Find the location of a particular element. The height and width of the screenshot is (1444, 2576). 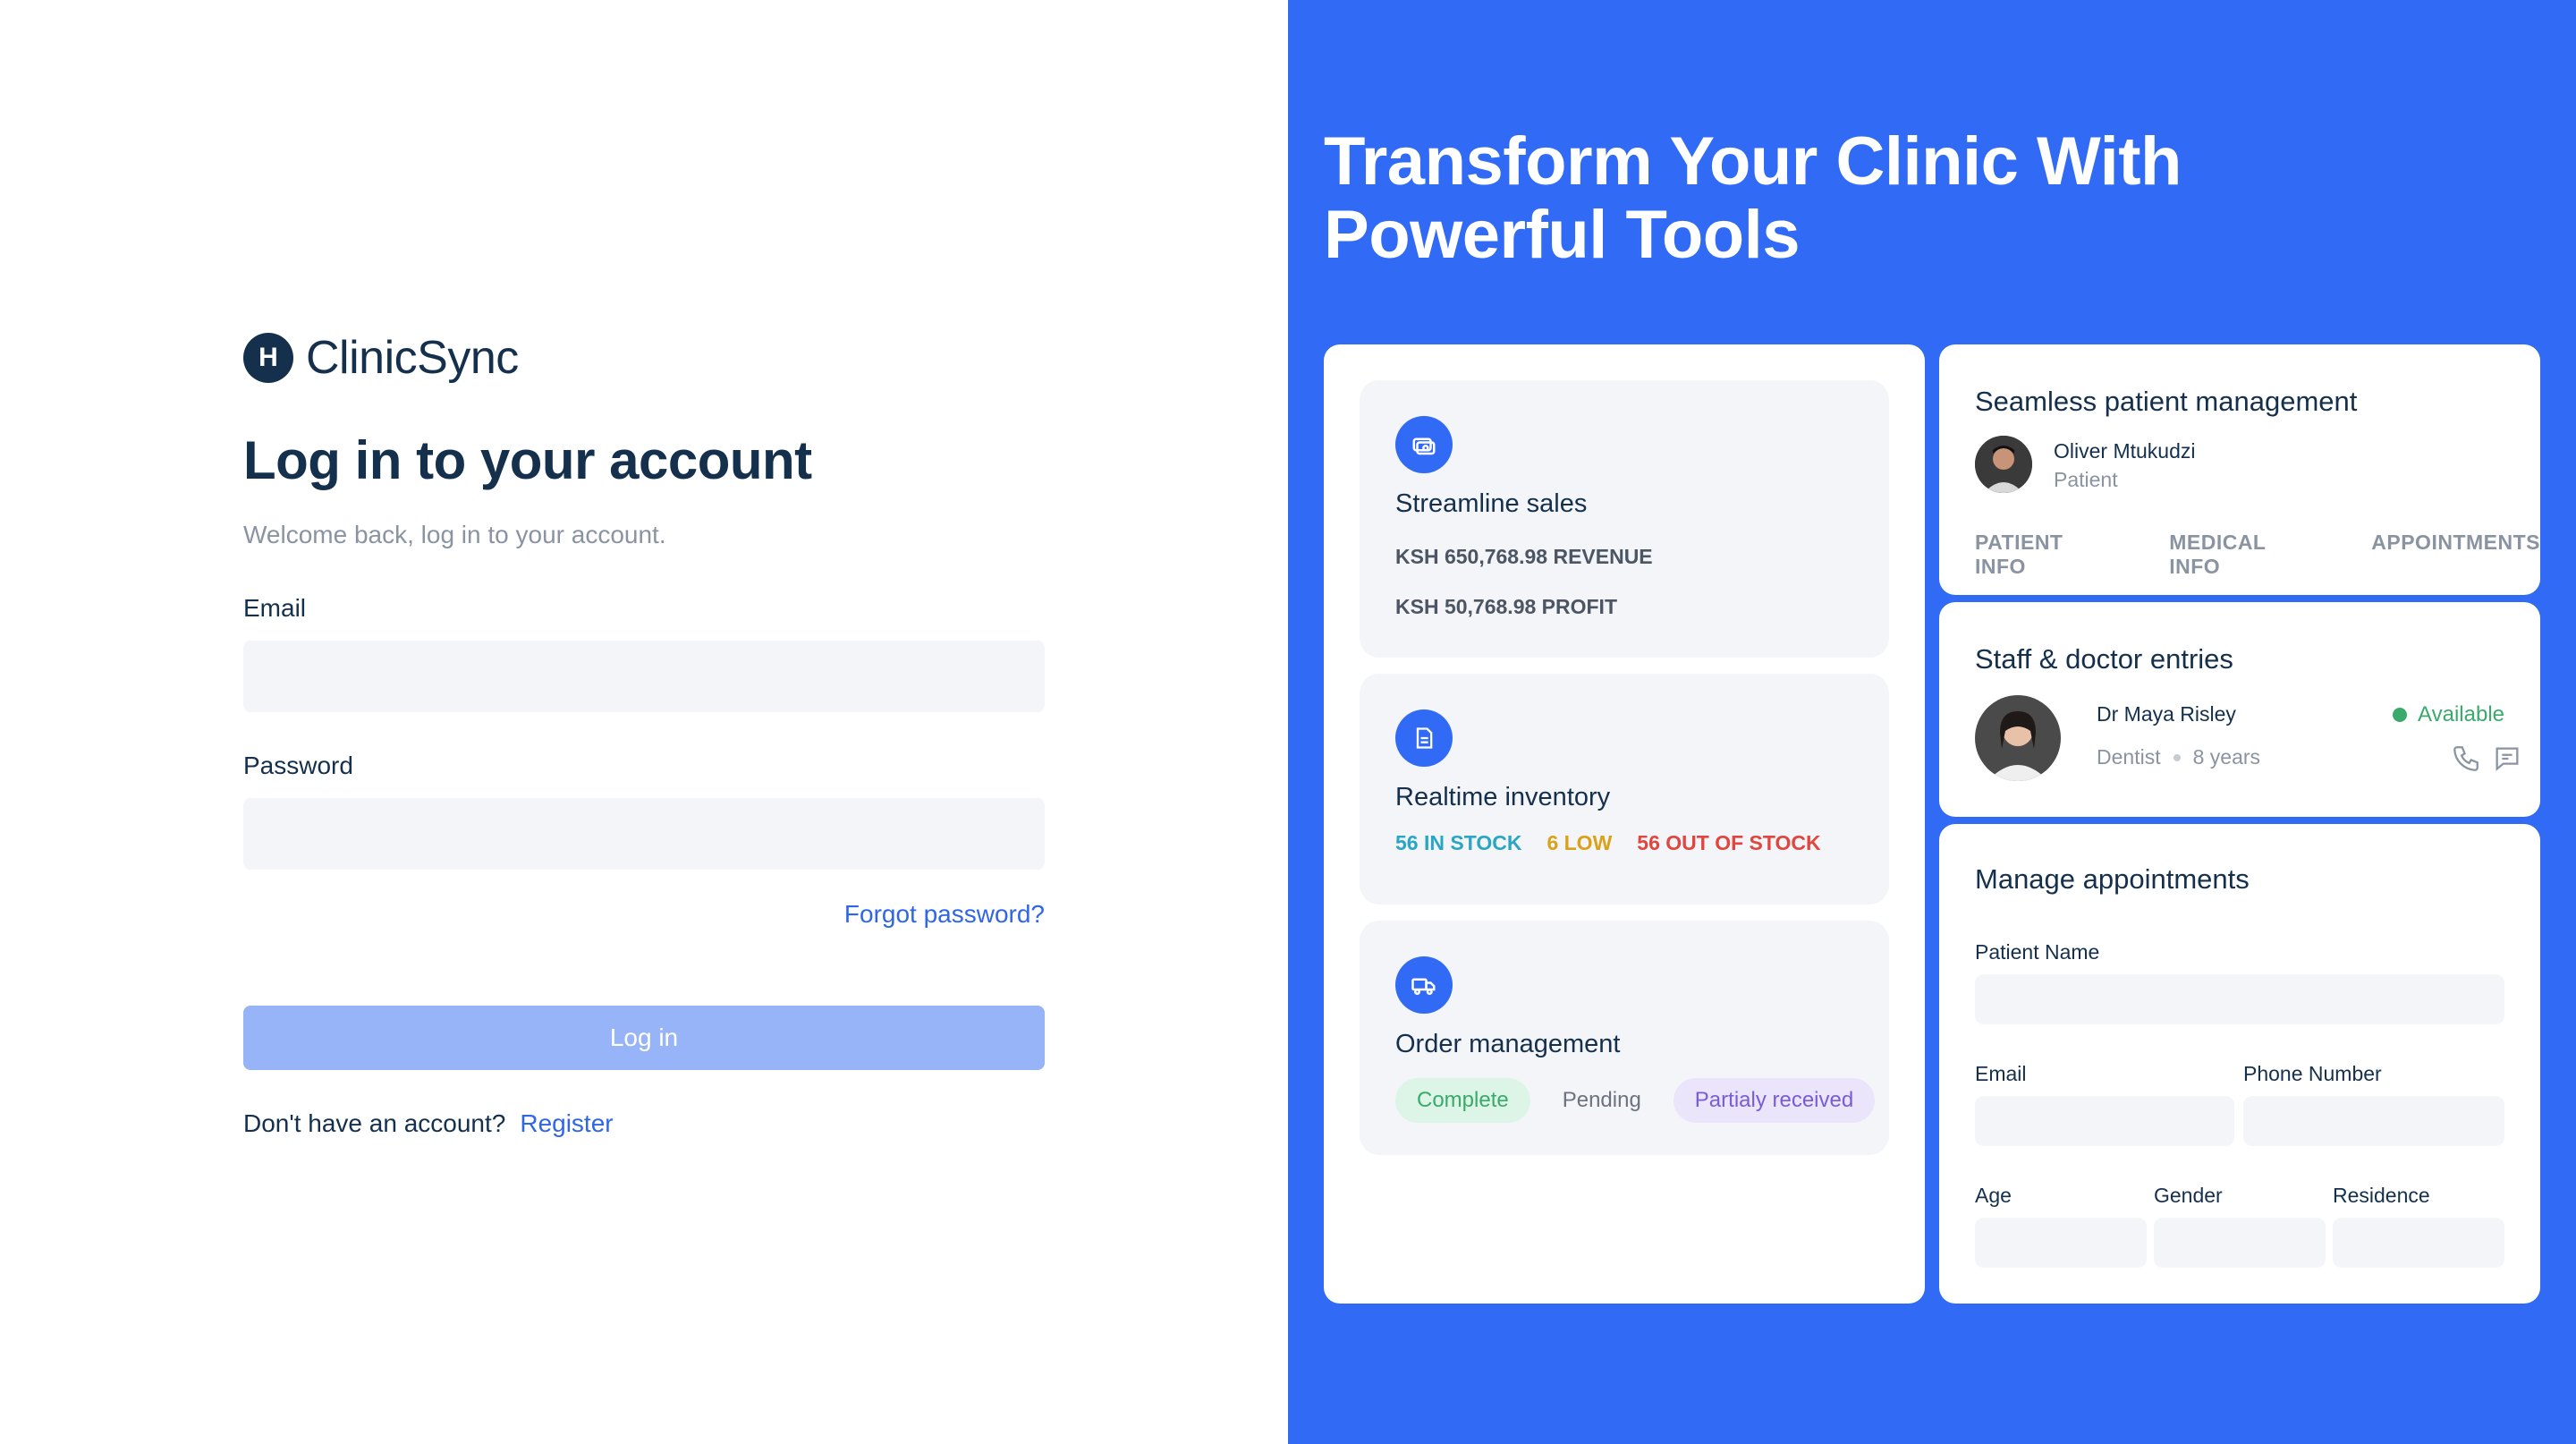

status-partial-chip: Partialy received is located at coordinates (1774, 1100).